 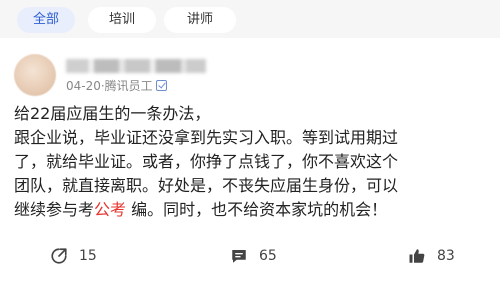 What do you see at coordinates (250, 19) in the screenshot?
I see `filter-tabs: 全部 培训 讲师` at bounding box center [250, 19].